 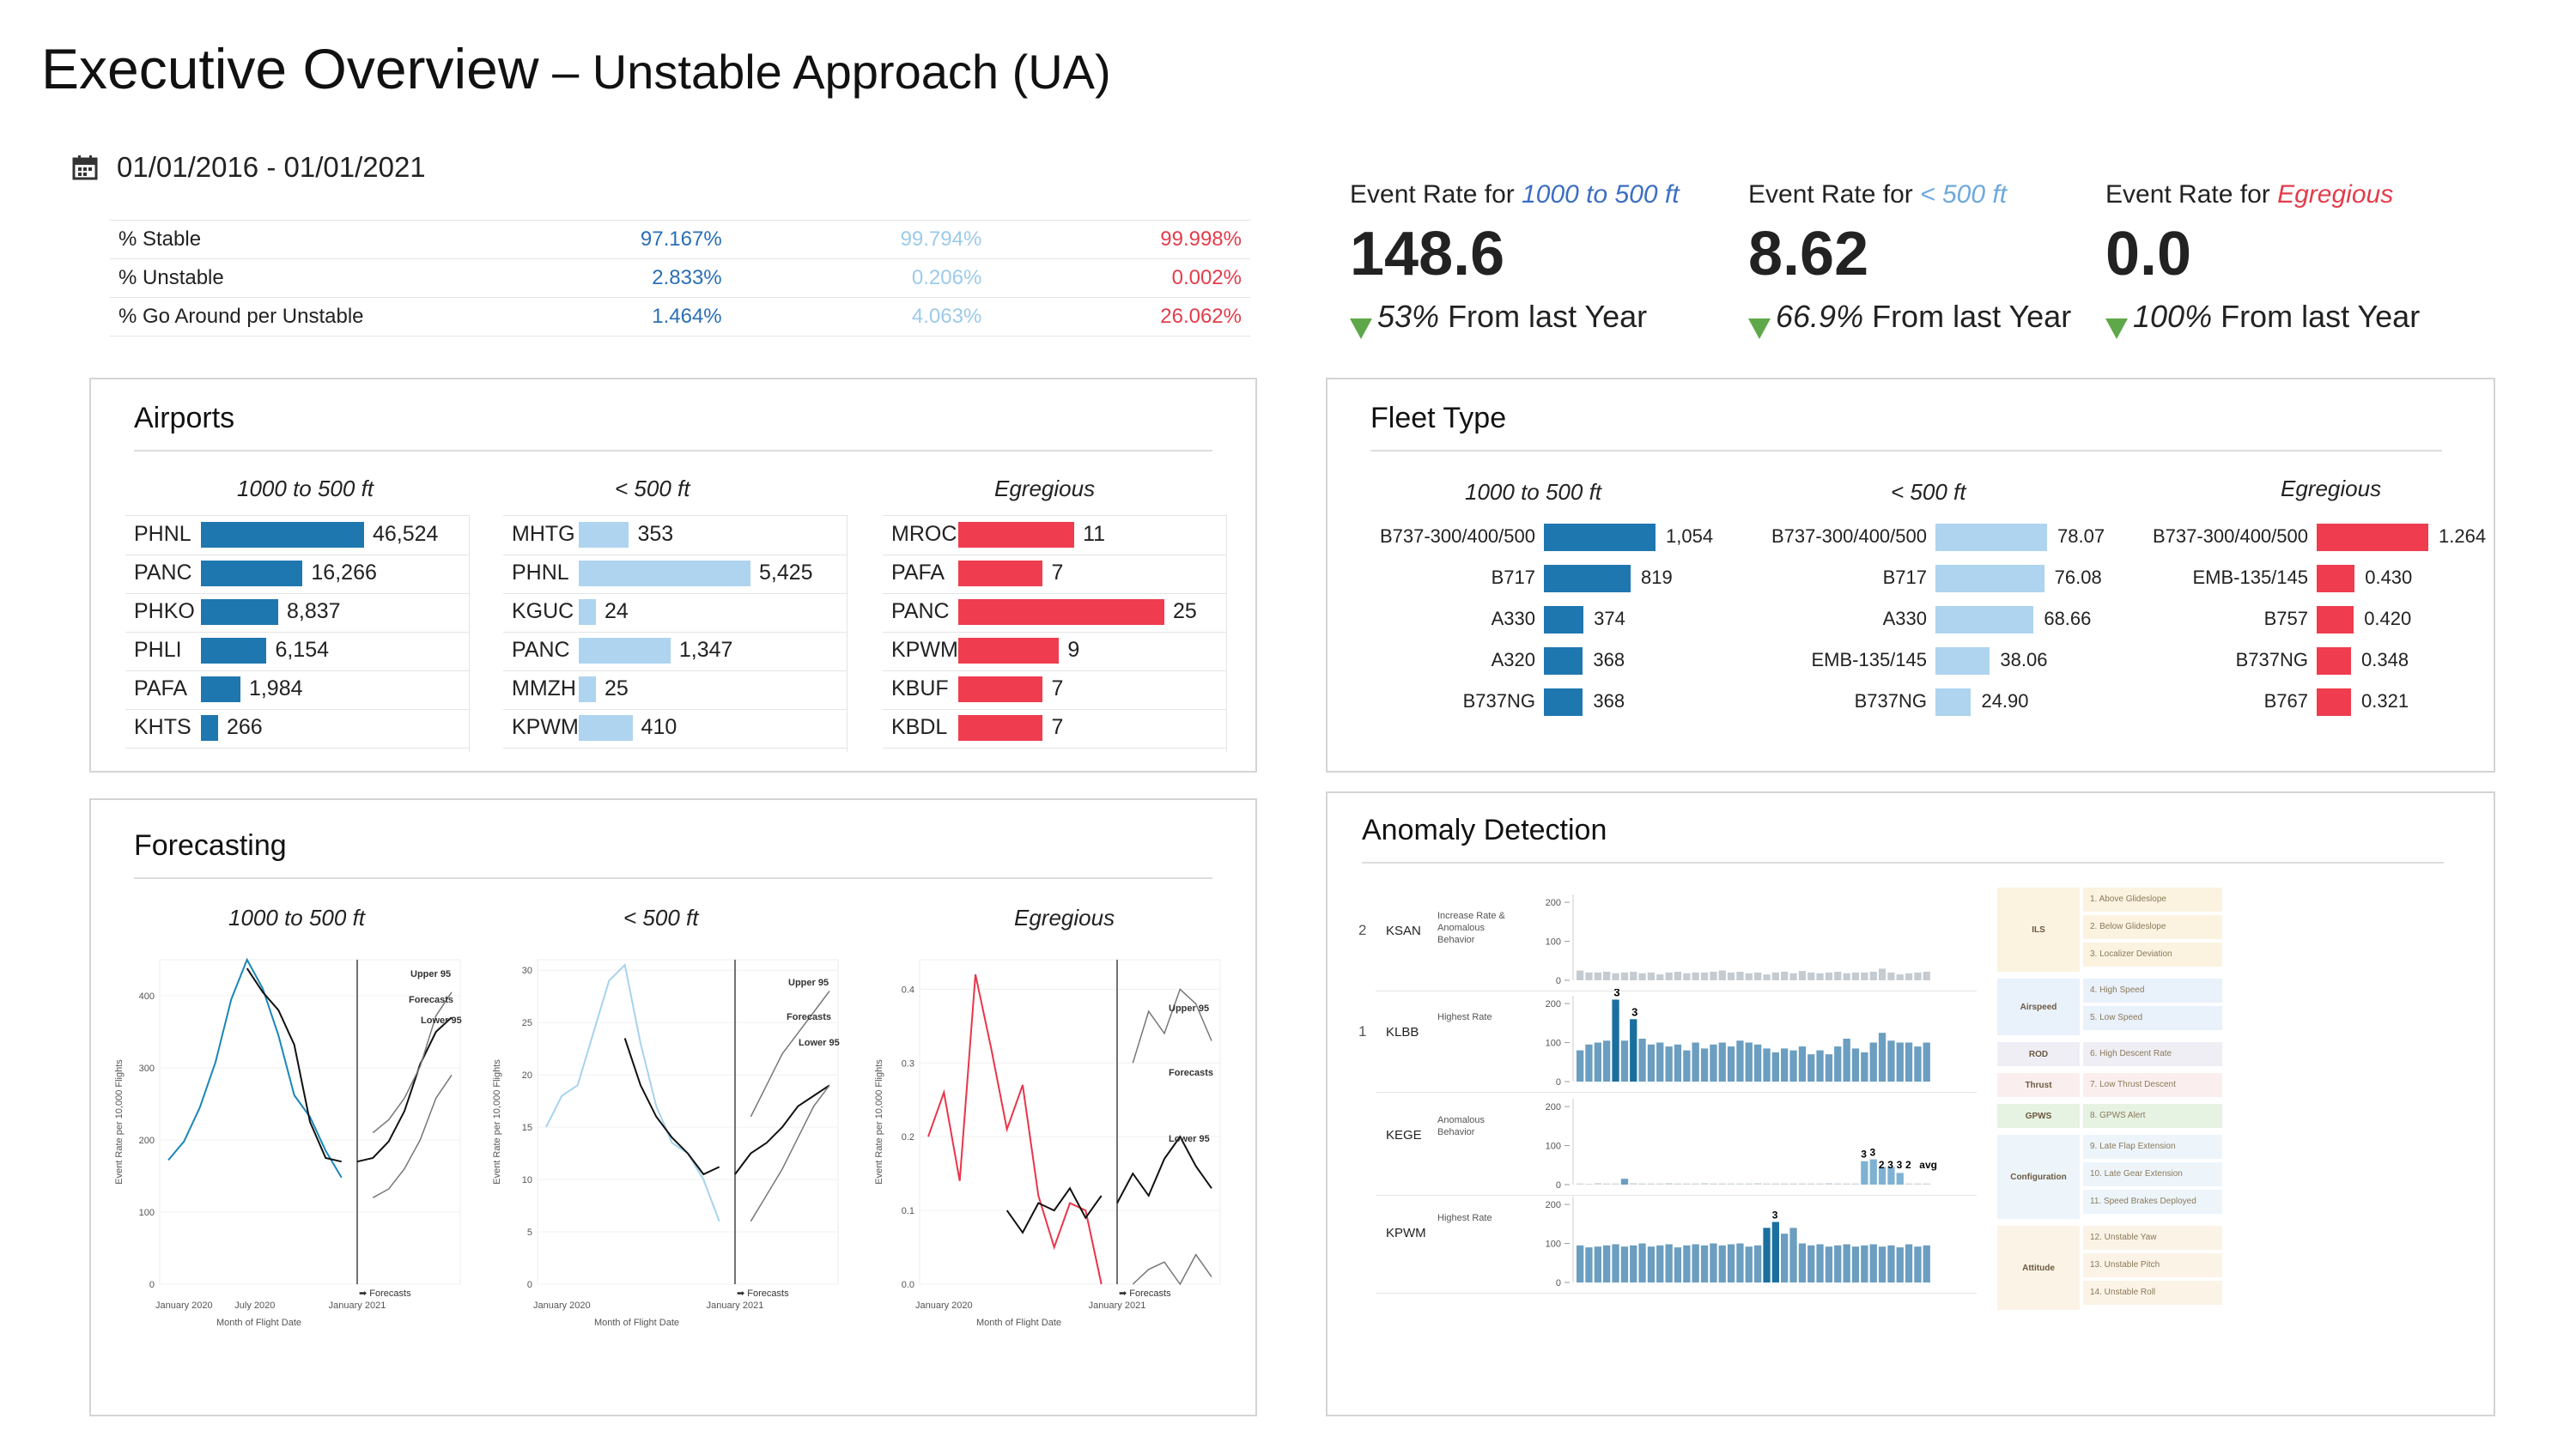 What do you see at coordinates (2152, 1085) in the screenshot?
I see `category-item: 7. Low Thrust Descent` at bounding box center [2152, 1085].